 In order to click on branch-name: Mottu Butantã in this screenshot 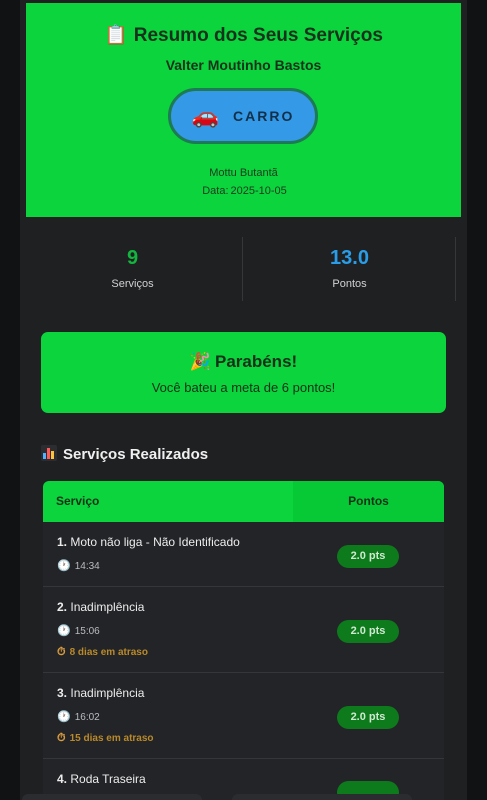, I will do `click(243, 173)`.